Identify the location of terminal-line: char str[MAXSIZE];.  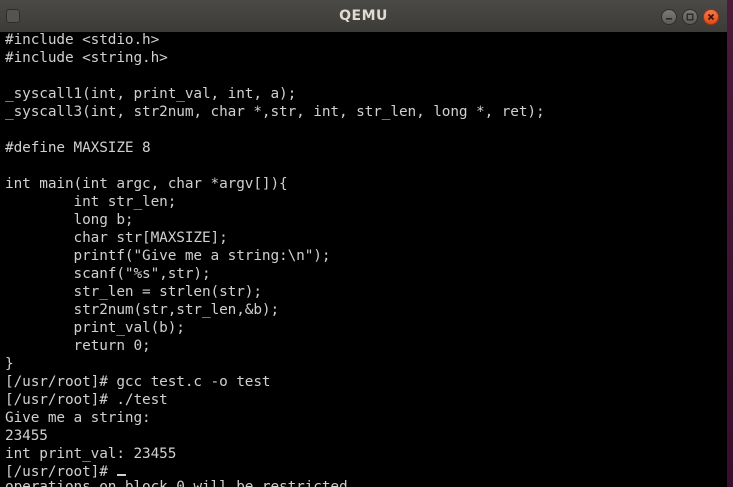
(116, 238).